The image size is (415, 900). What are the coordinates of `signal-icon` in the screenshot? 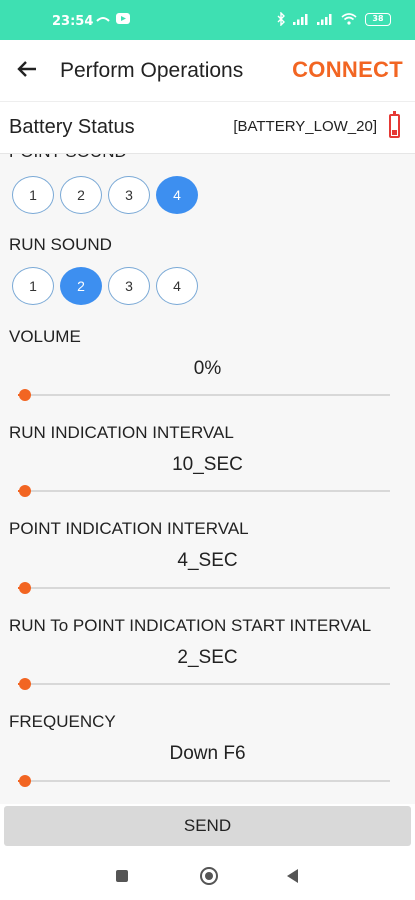 It's located at (300, 19).